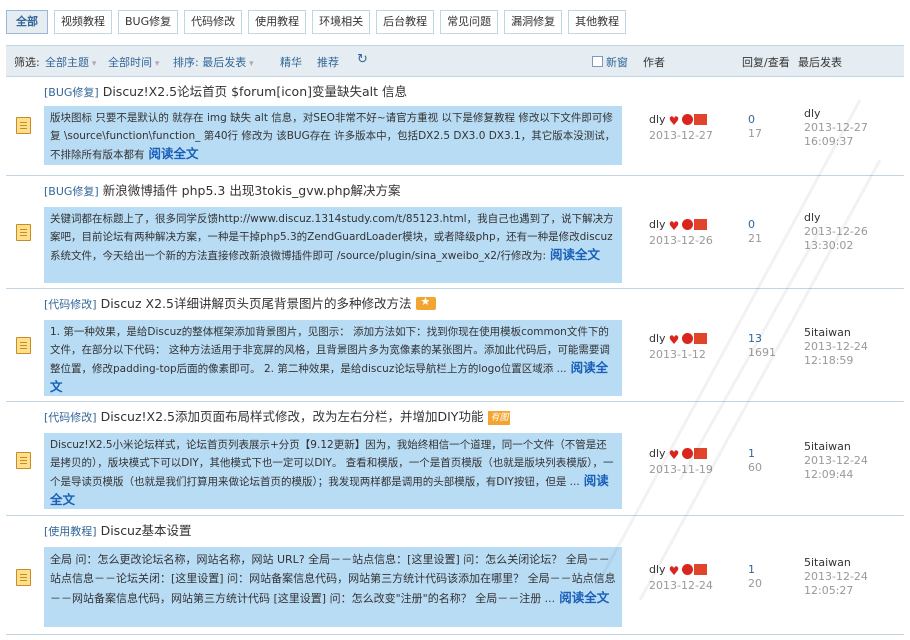 Image resolution: width=910 pixels, height=640 pixels. What do you see at coordinates (755, 467) in the screenshot?
I see `view-count: 60` at bounding box center [755, 467].